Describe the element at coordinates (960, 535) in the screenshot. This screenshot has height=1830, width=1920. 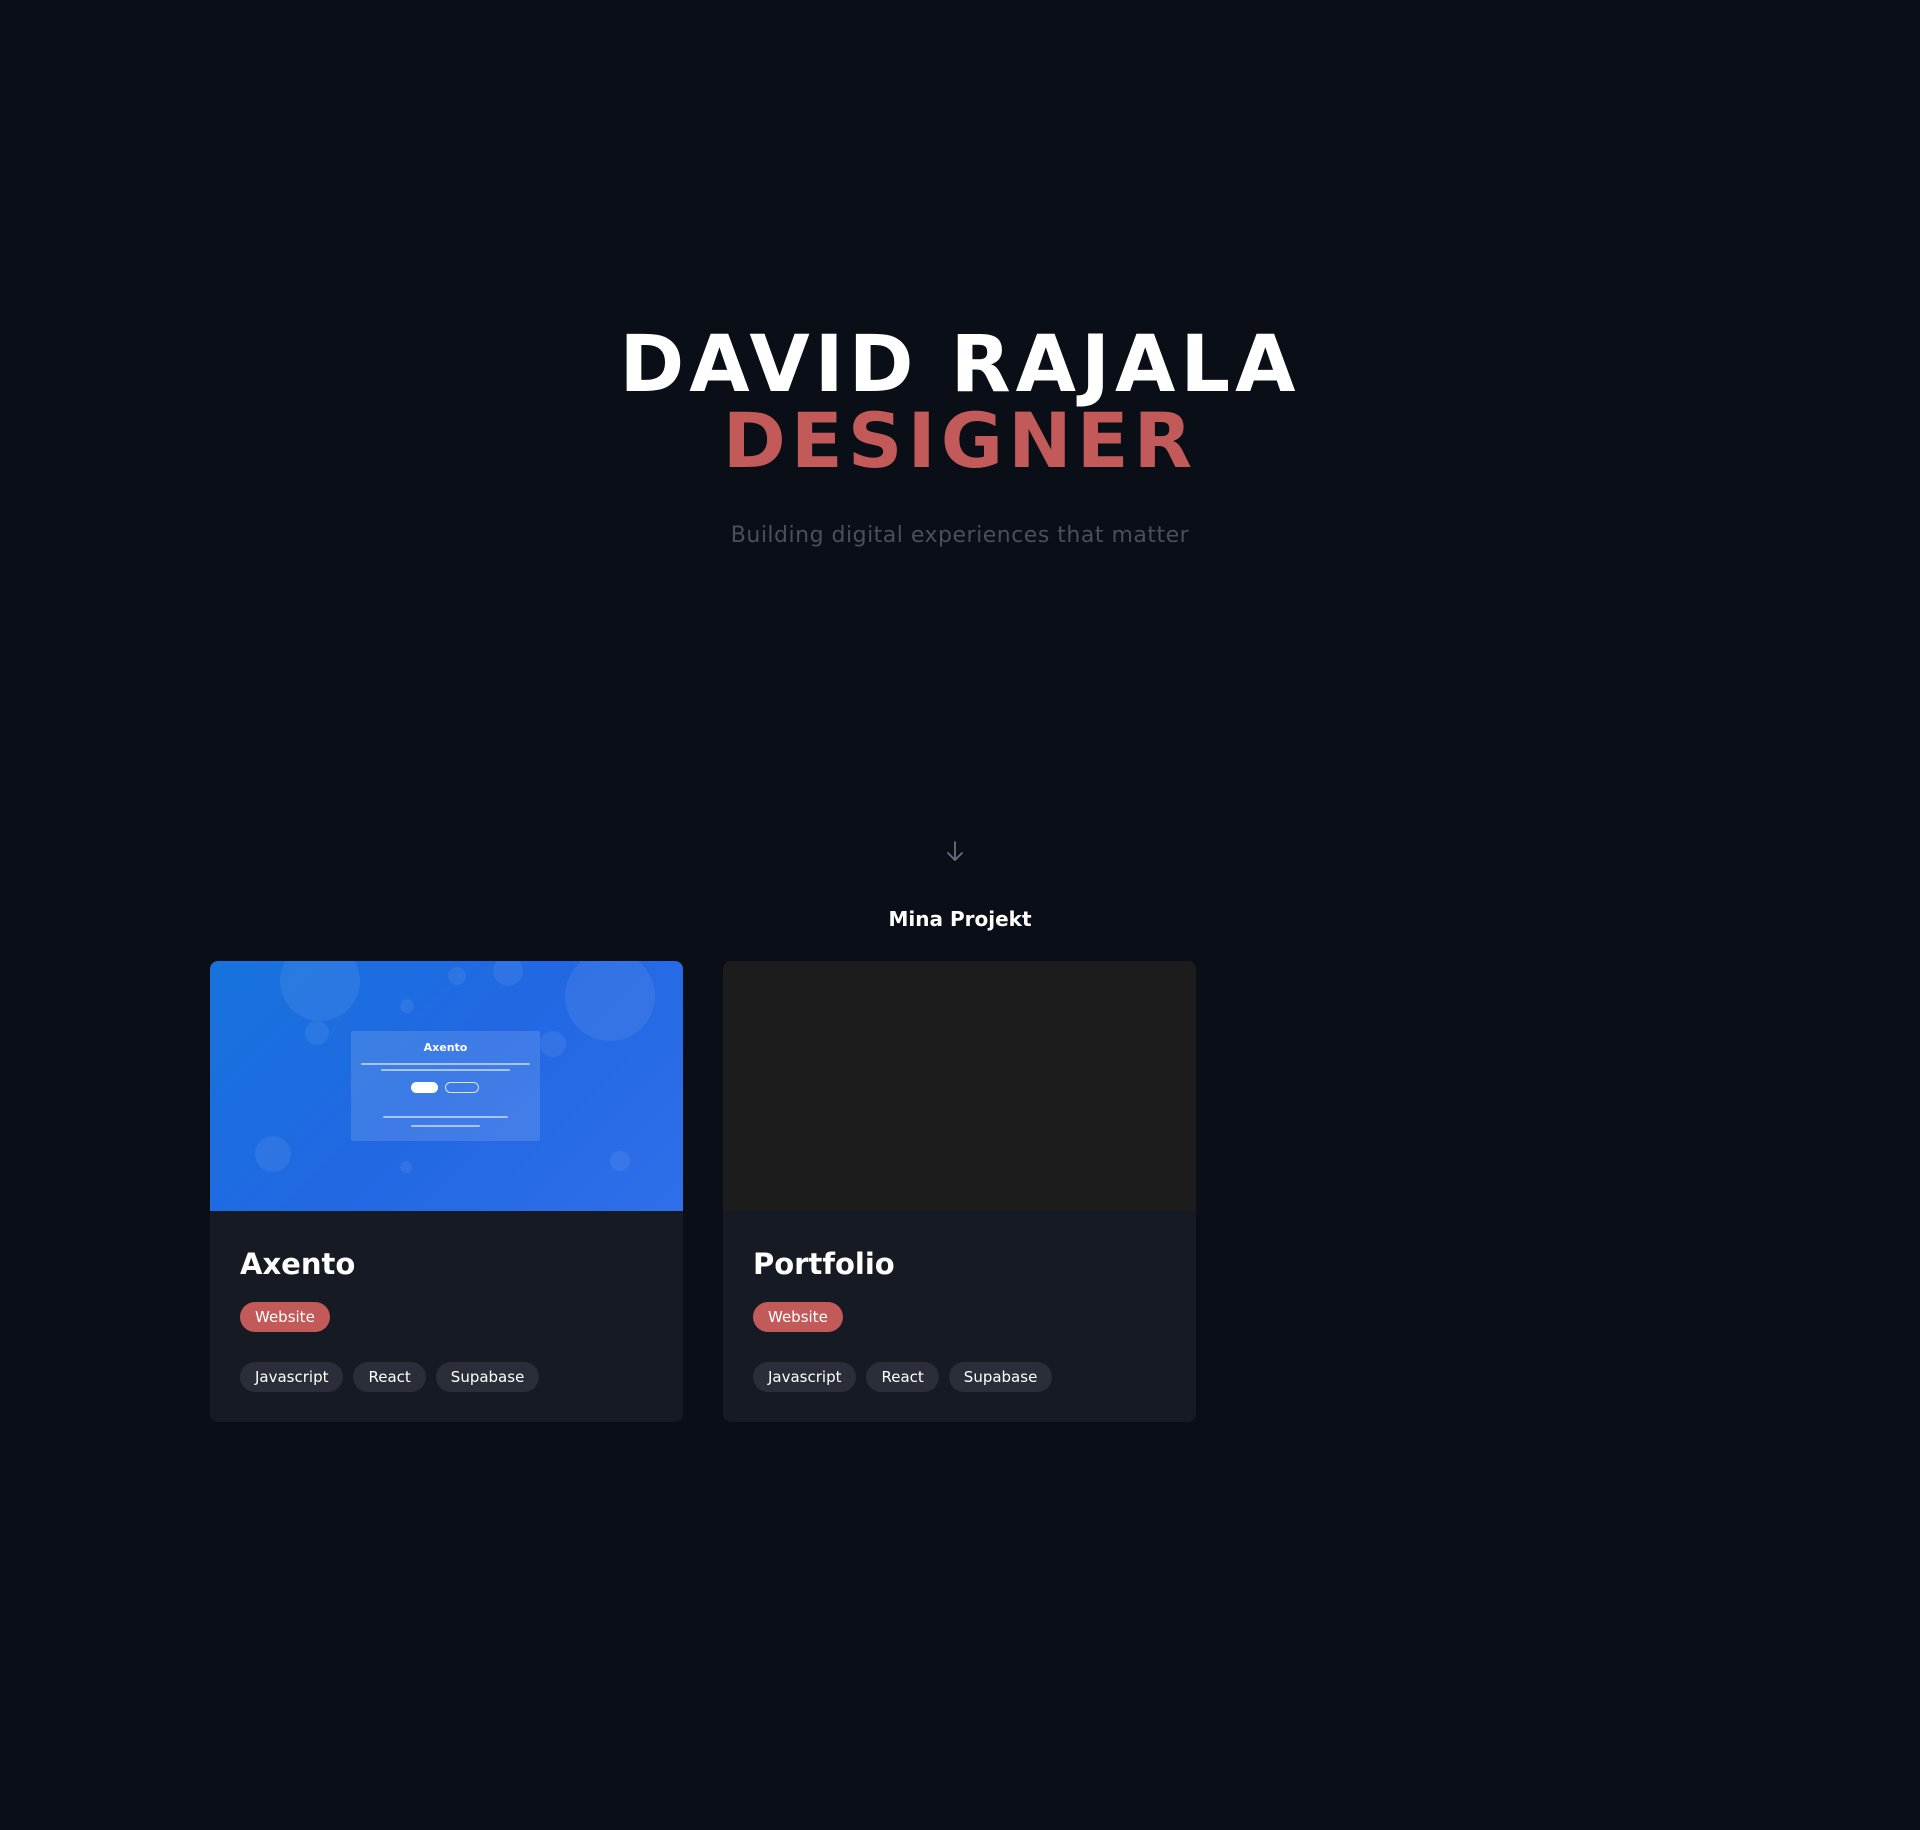
I see `hero-tagline: Building digital experiences that matter` at that location.